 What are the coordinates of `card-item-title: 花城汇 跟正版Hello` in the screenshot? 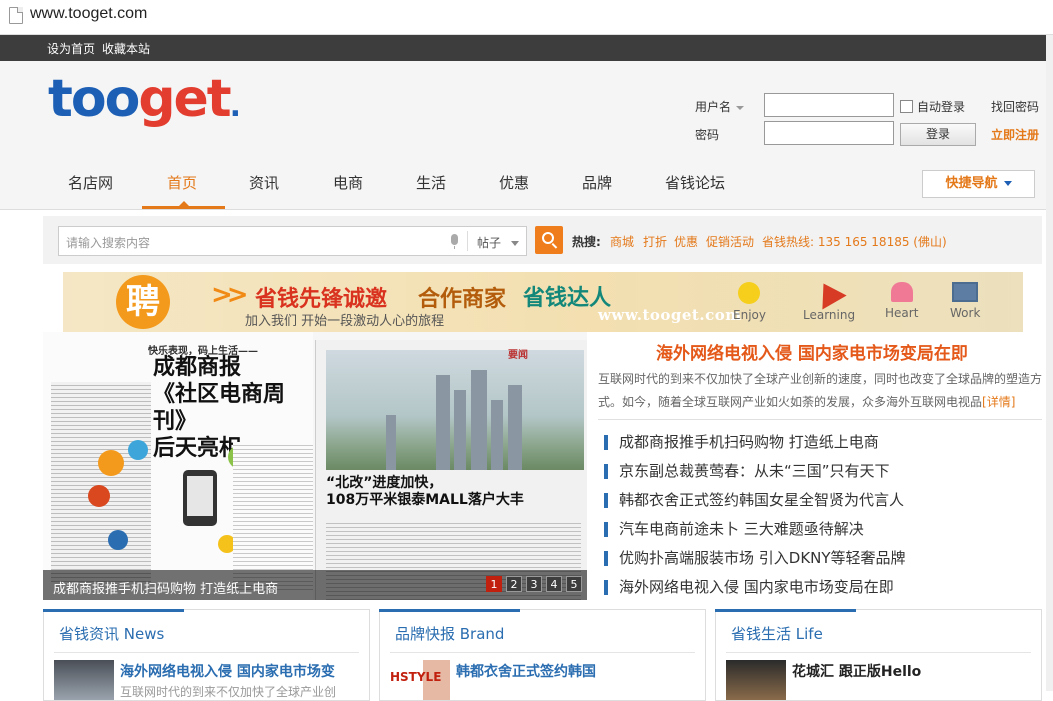 It's located at (856, 671).